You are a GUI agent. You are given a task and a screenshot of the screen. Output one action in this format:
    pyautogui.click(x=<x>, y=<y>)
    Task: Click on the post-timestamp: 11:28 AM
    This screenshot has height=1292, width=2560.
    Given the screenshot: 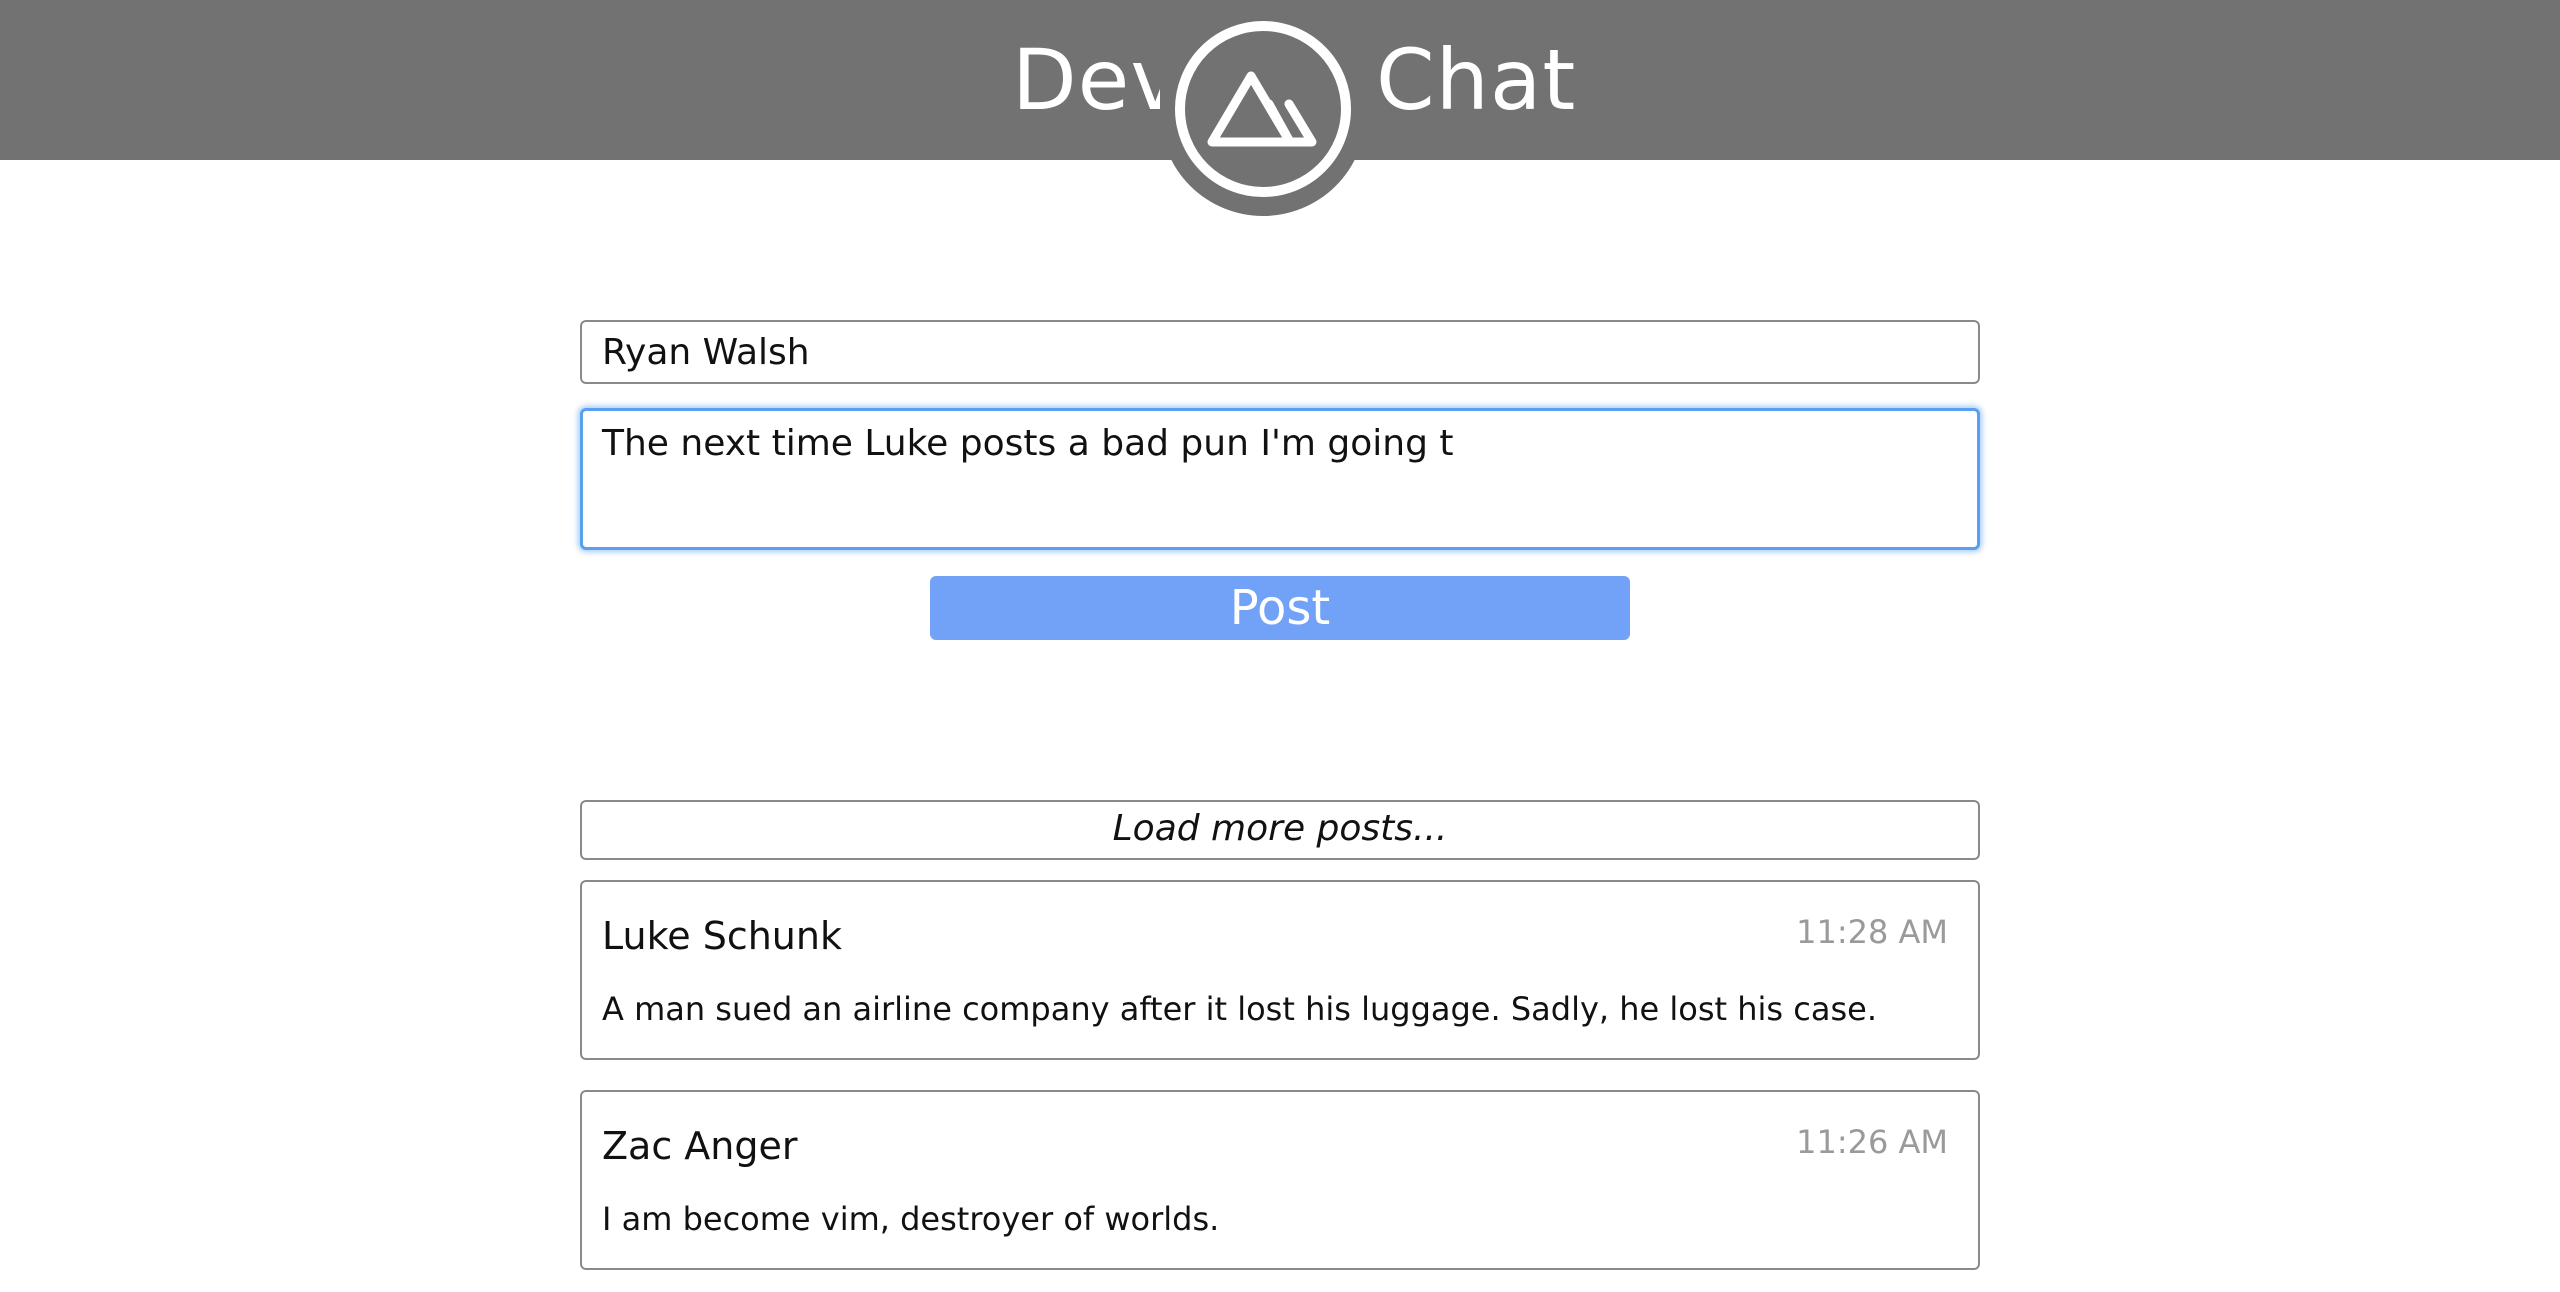 What is the action you would take?
    pyautogui.click(x=1872, y=932)
    